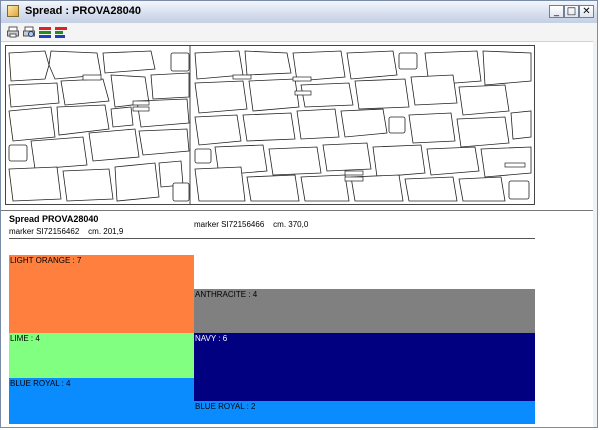 The image size is (600, 430). Describe the element at coordinates (364, 412) in the screenshot. I see `layer-blue-royal-right: BLUE ROYAL : 2` at that location.